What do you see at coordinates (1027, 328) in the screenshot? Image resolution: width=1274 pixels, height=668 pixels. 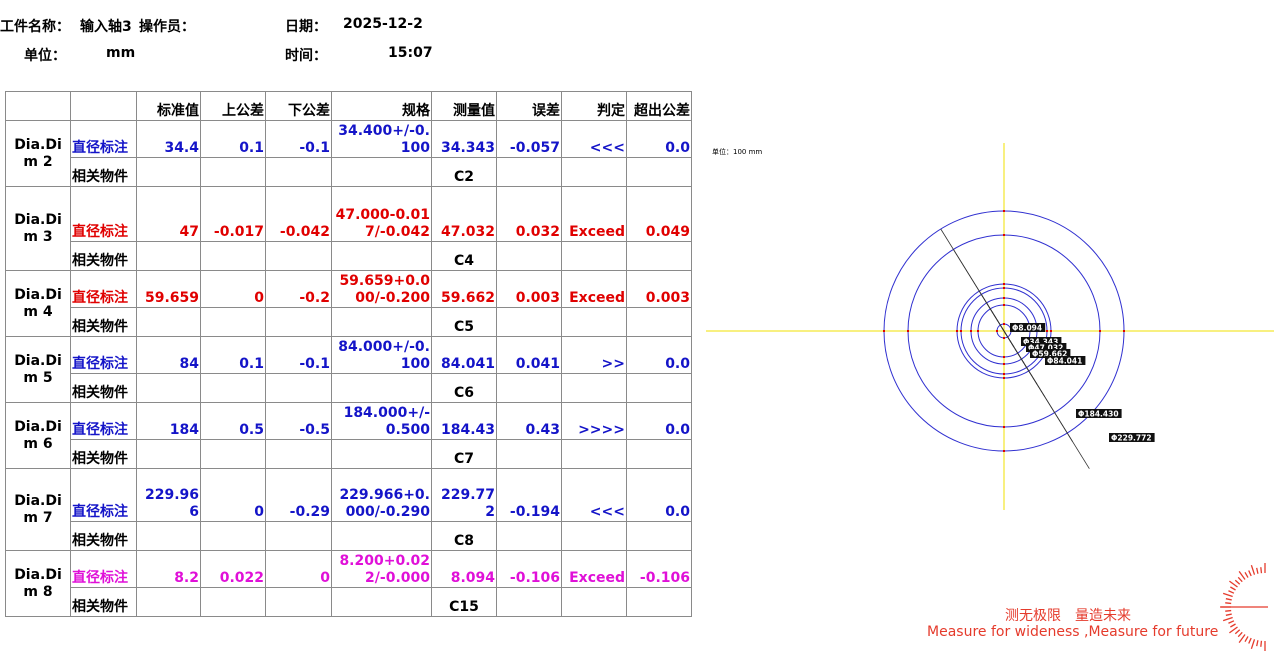 I see `dimension-label-text: Φ8.094` at bounding box center [1027, 328].